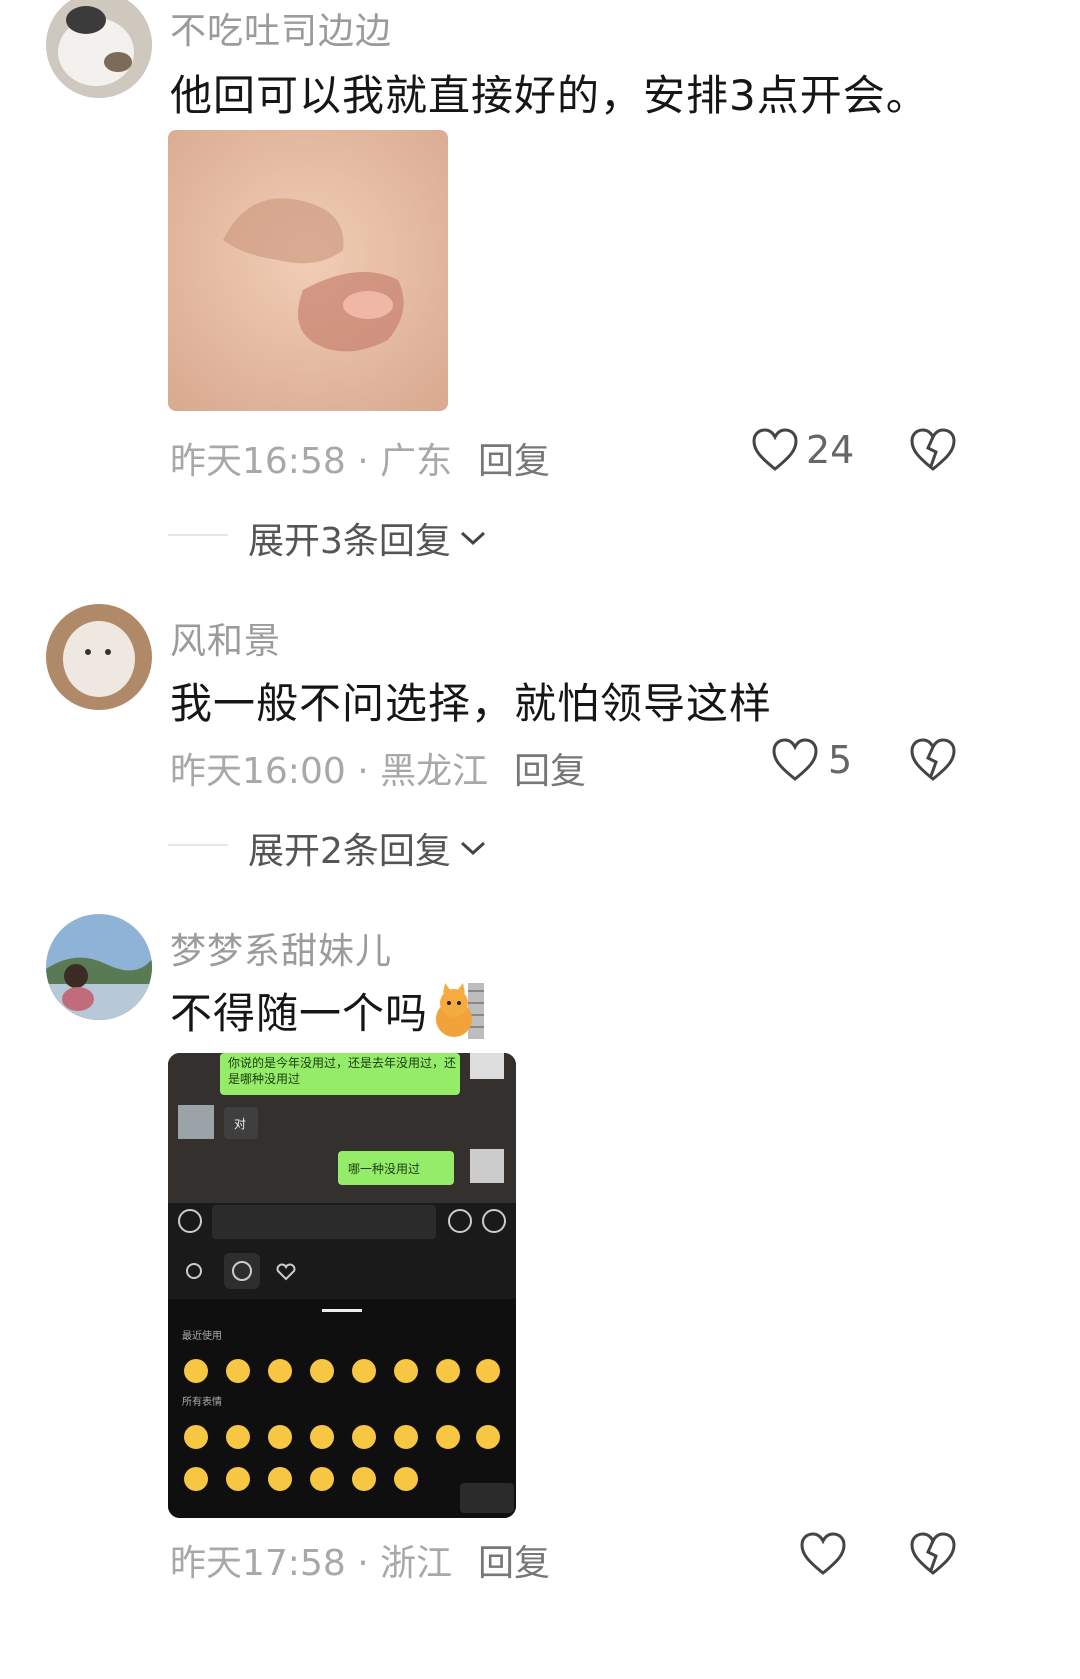 This screenshot has width=1080, height=1679. Describe the element at coordinates (349, 851) in the screenshot. I see `expand-text: 展开2条回复` at that location.